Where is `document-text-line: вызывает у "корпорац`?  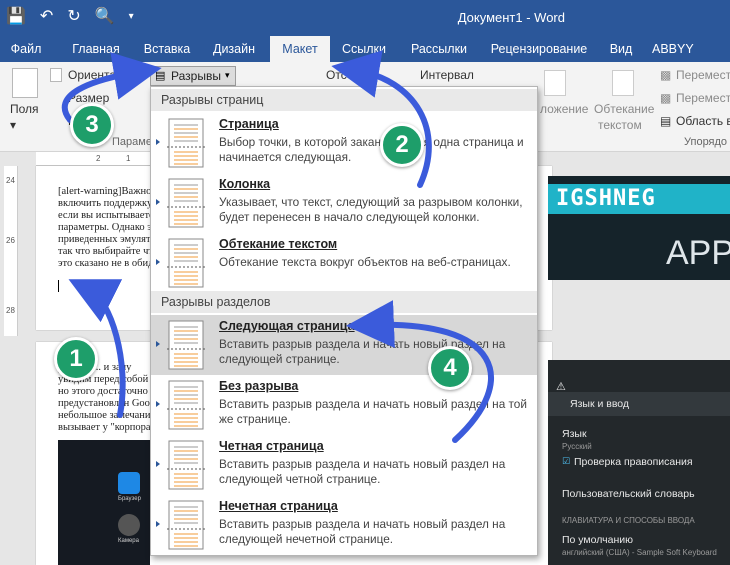 document-text-line: вызывает у "корпорац is located at coordinates (104, 427).